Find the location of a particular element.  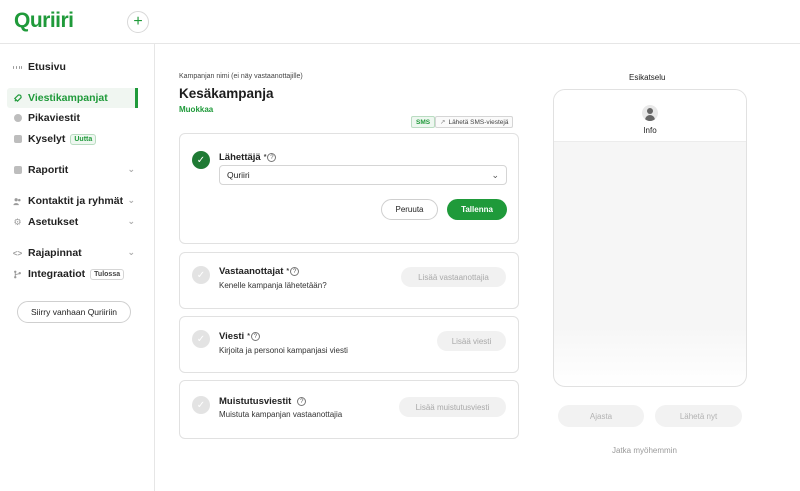

recipients-title-text: Vastaanottajat is located at coordinates (251, 271).